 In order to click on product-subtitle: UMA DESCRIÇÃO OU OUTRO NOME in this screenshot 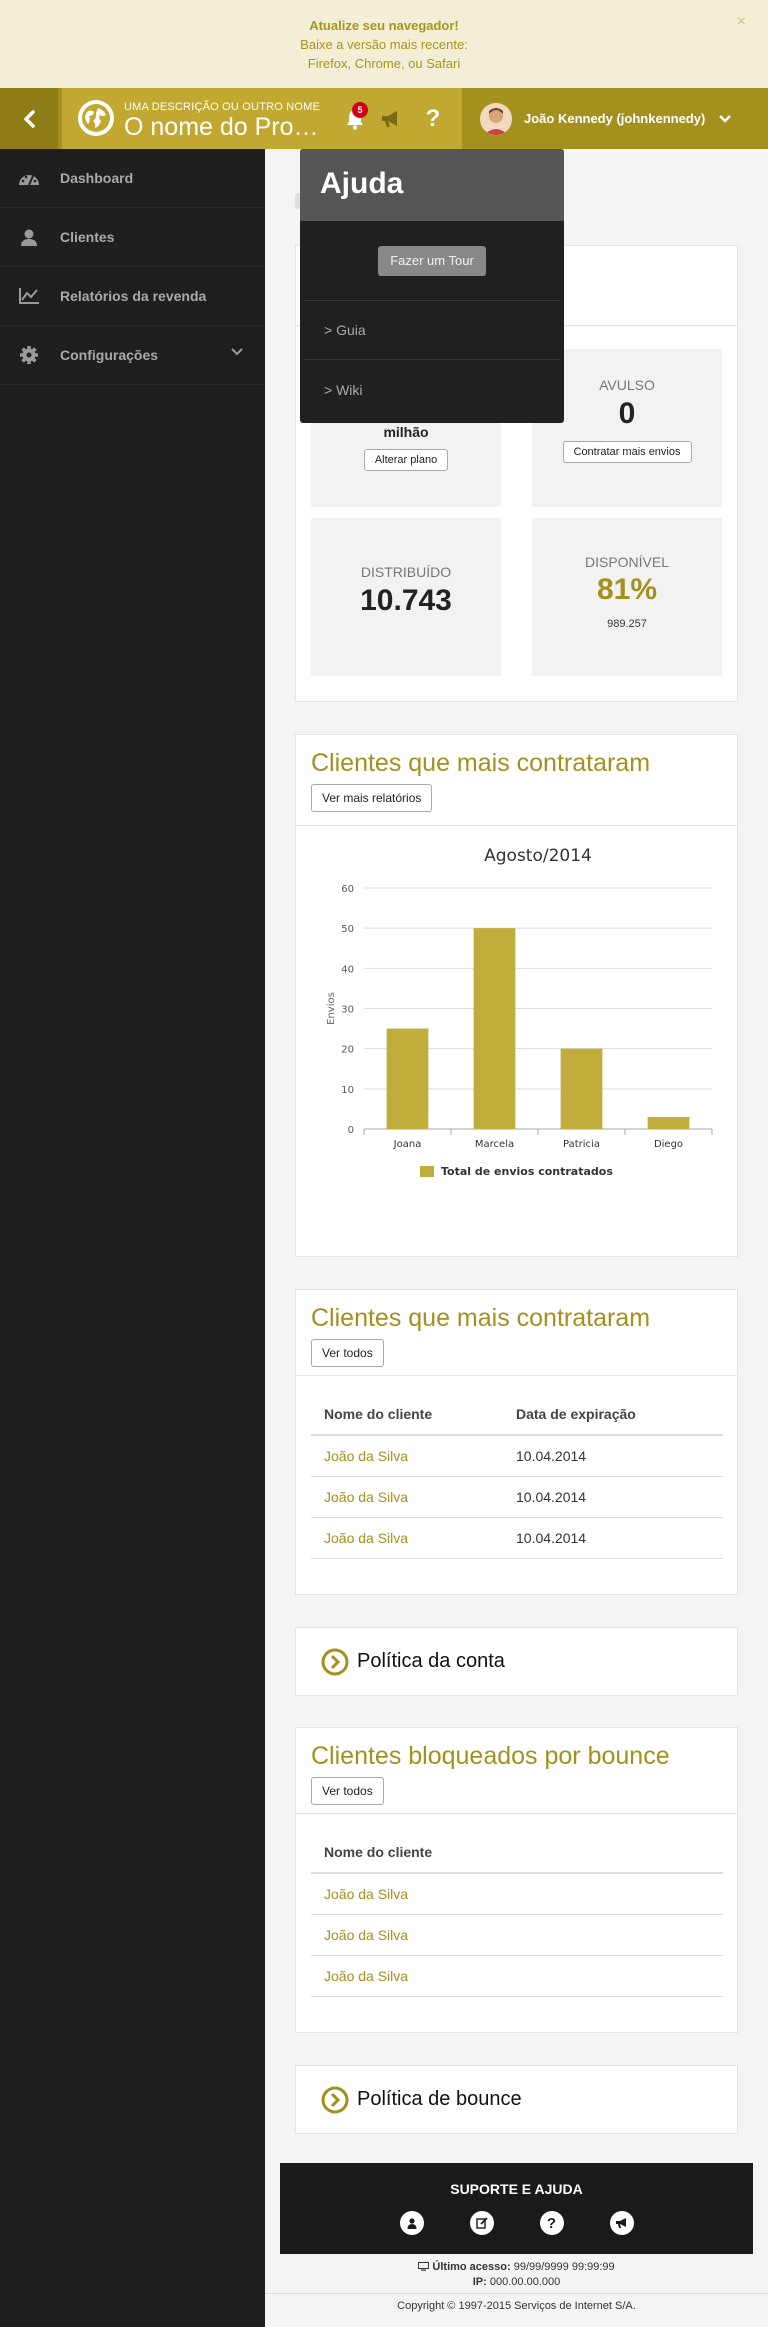, I will do `click(222, 107)`.